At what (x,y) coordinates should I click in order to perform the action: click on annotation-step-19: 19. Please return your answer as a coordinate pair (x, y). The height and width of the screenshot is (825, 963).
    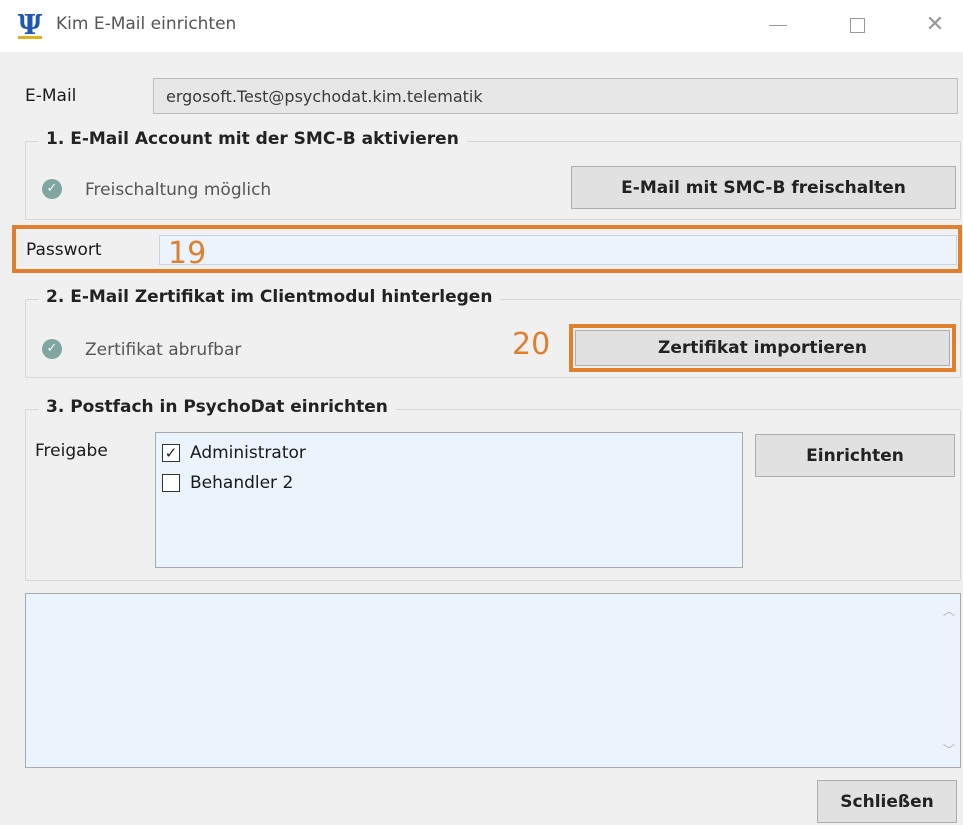
    Looking at the image, I should click on (187, 253).